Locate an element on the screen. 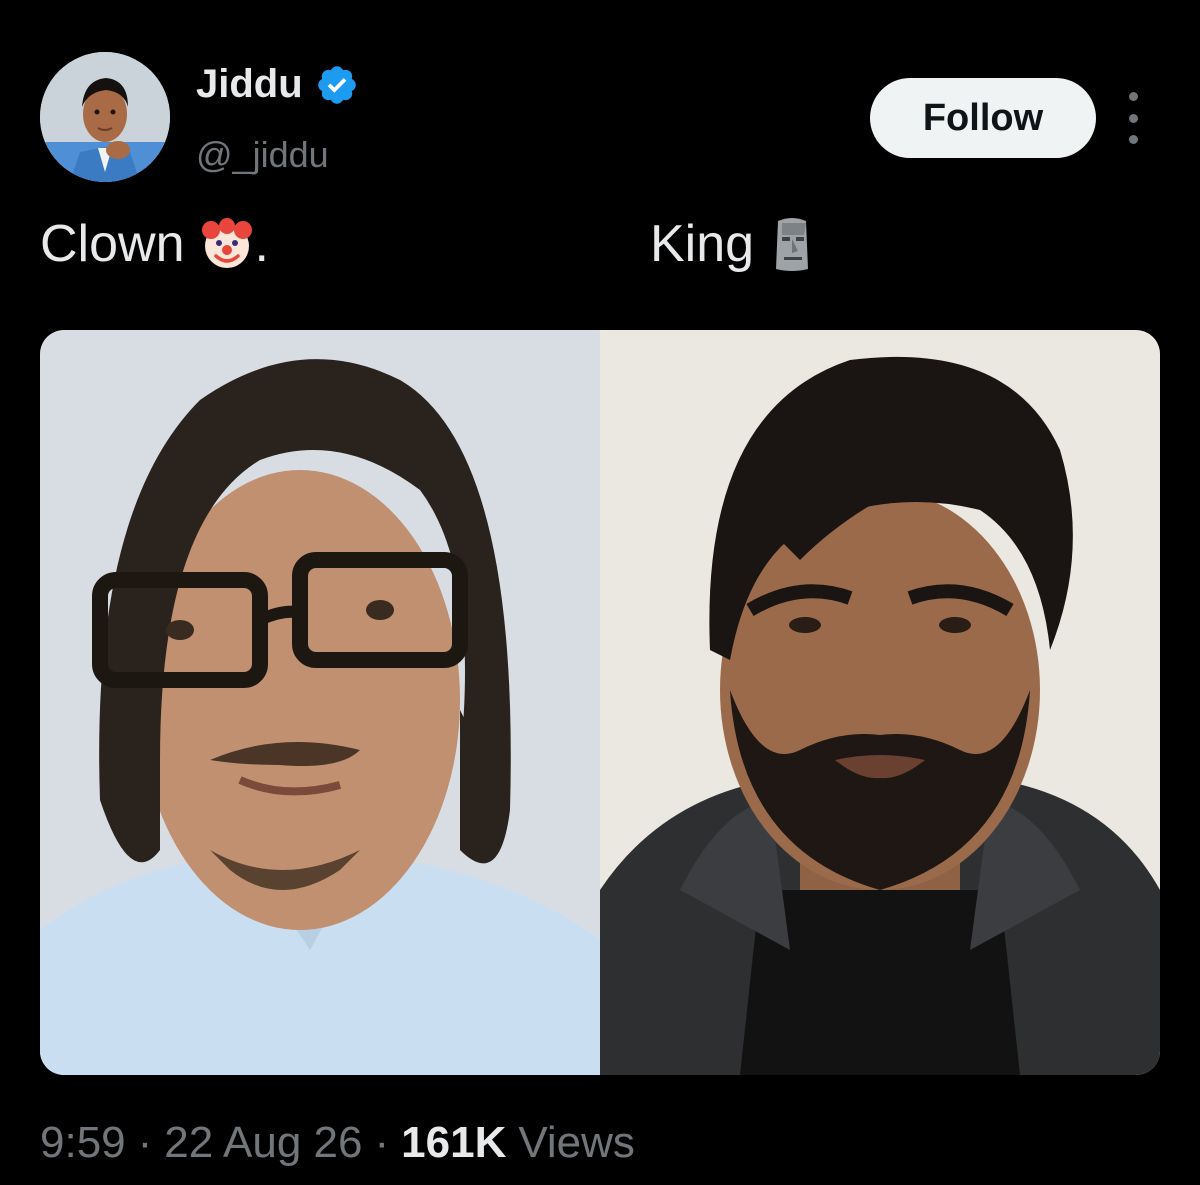  moai-emoji is located at coordinates (792, 244).